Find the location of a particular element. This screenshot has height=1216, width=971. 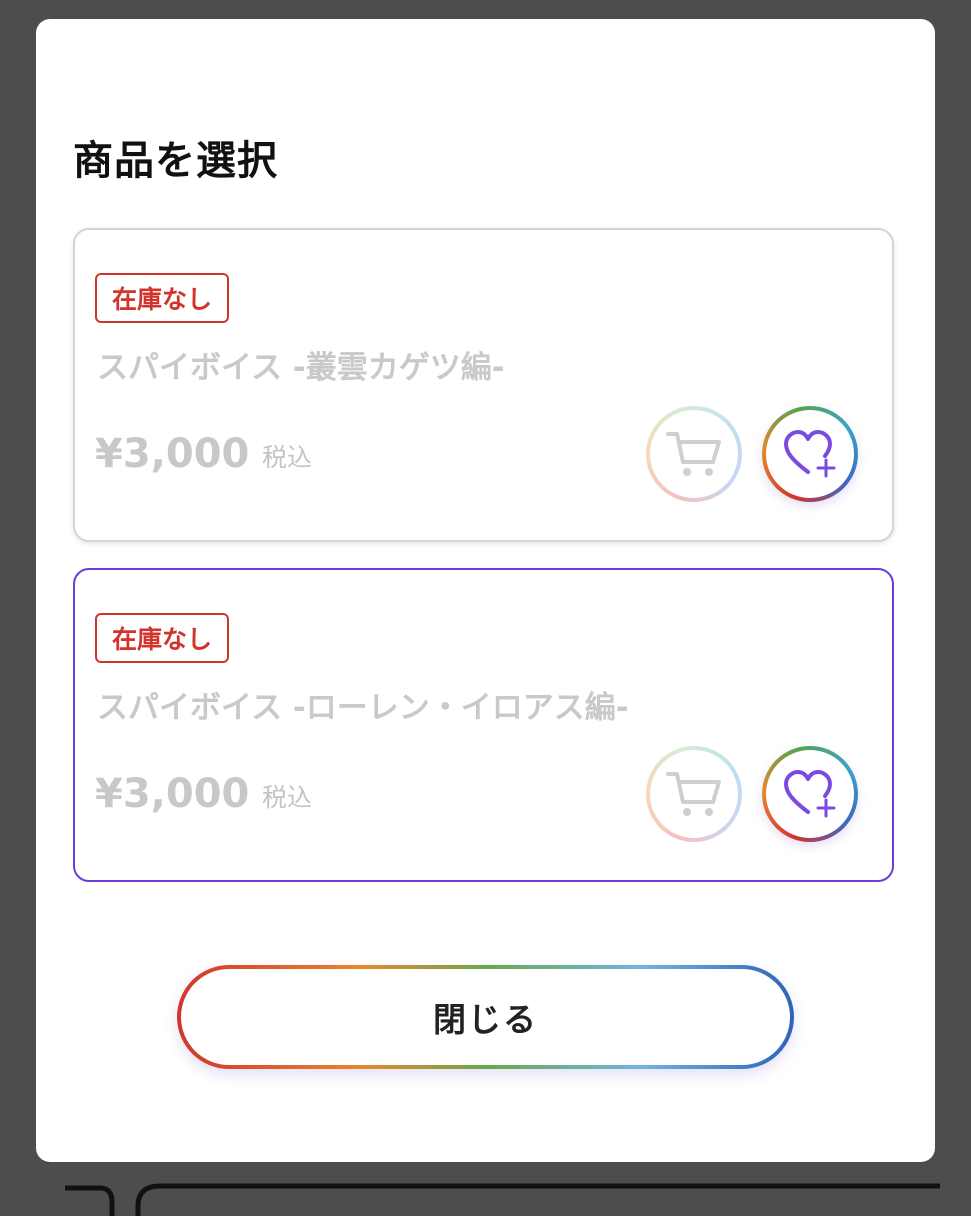

close-button-label: 閉じる is located at coordinates (485, 1019).